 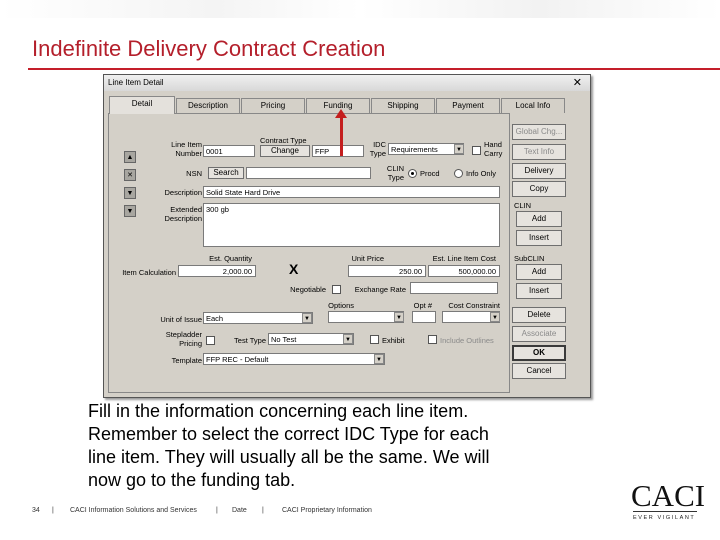 I want to click on copy-button: Copy, so click(x=539, y=189).